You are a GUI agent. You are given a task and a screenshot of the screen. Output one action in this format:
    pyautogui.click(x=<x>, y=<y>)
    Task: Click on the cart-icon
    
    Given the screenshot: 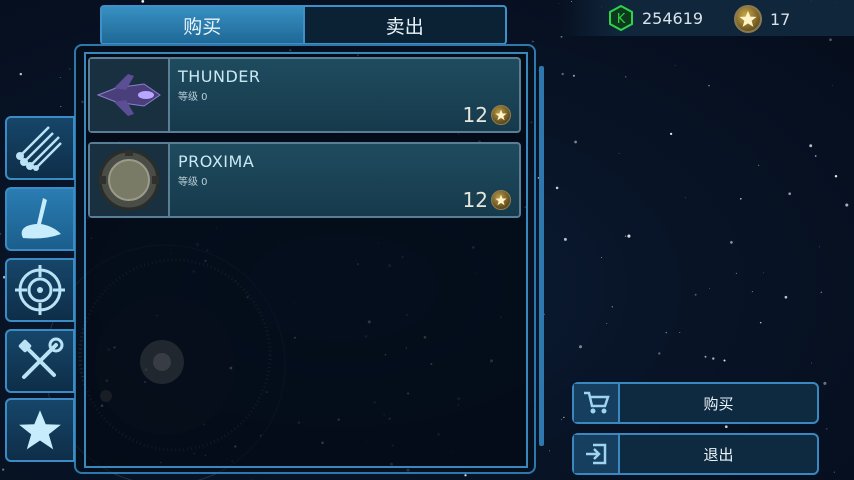 What is the action you would take?
    pyautogui.click(x=597, y=403)
    